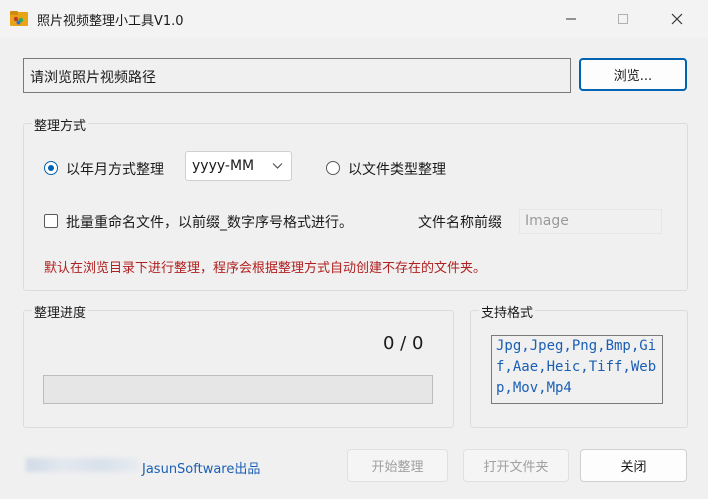 The image size is (708, 499). I want to click on path-input: 请浏览照片视频路径, so click(297, 75).